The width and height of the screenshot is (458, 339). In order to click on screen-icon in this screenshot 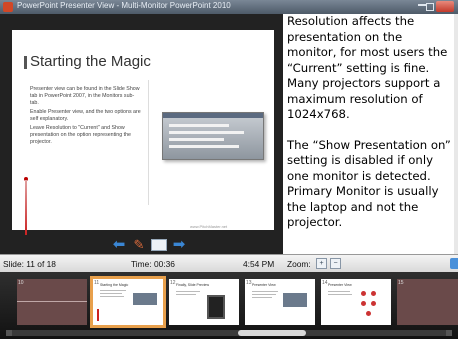, I will do `click(159, 245)`.